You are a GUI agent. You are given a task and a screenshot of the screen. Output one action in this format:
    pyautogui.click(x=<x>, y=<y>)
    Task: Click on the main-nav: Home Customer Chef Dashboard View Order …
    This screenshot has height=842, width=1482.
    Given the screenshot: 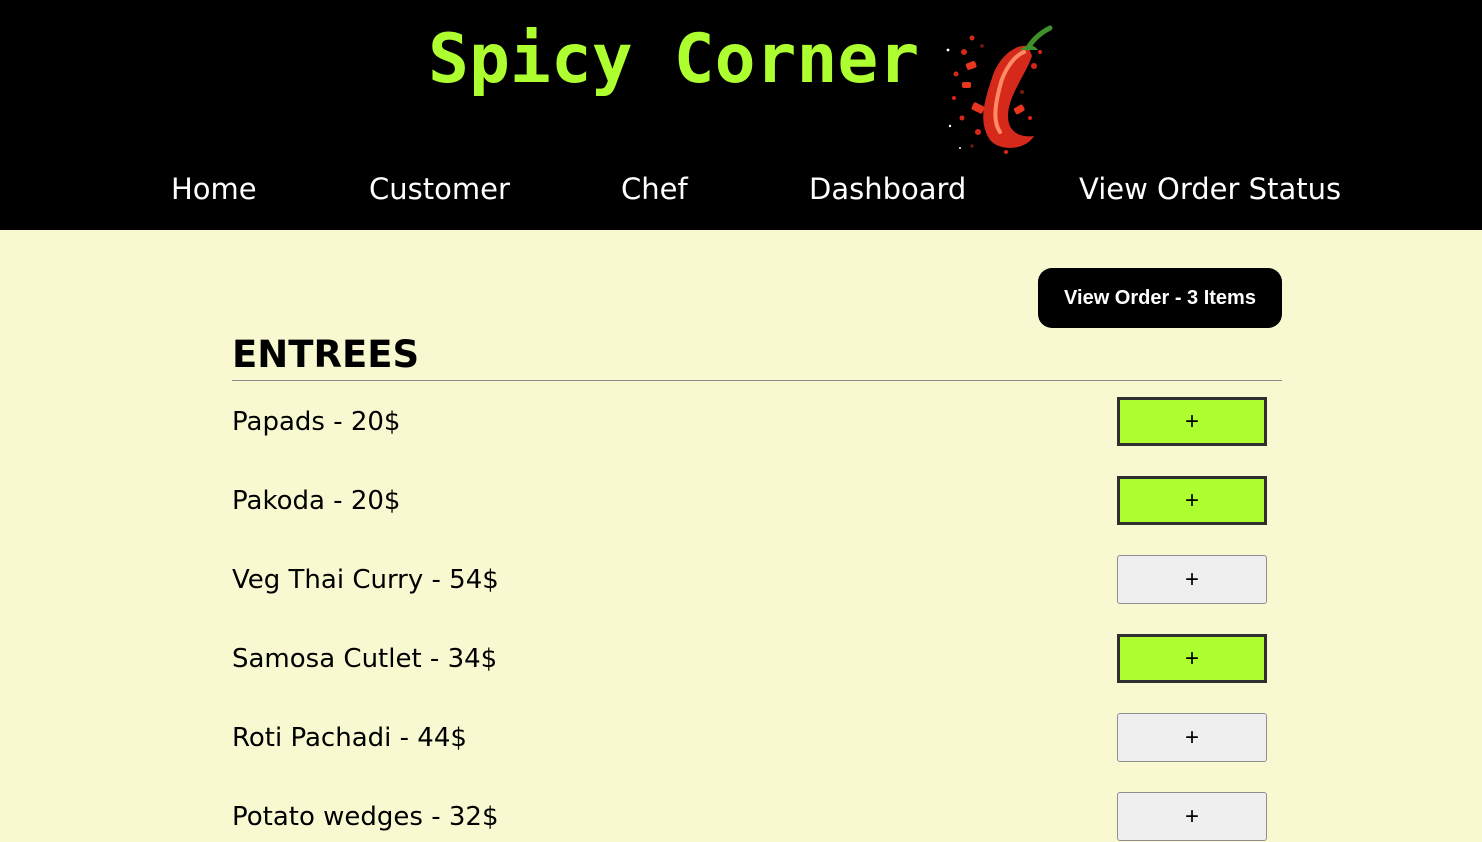 What is the action you would take?
    pyautogui.click(x=741, y=189)
    